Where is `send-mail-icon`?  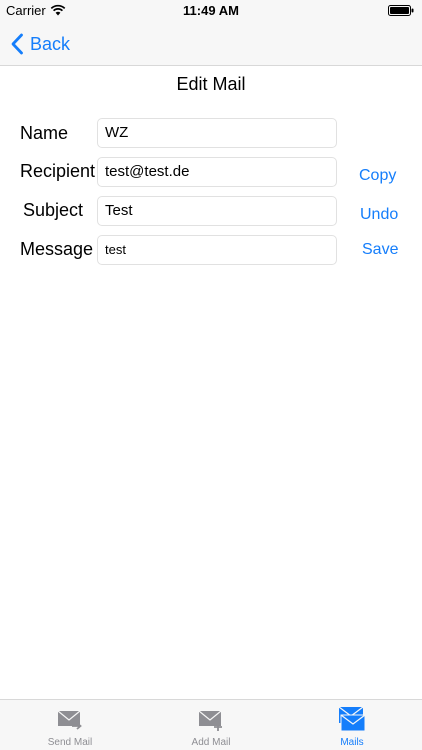 send-mail-icon is located at coordinates (69, 720).